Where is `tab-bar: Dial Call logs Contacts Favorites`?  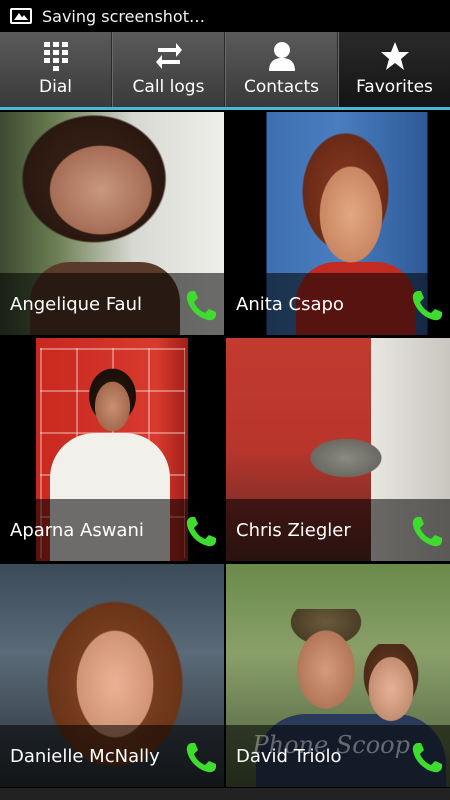 tab-bar: Dial Call logs Contacts Favorites is located at coordinates (225, 71).